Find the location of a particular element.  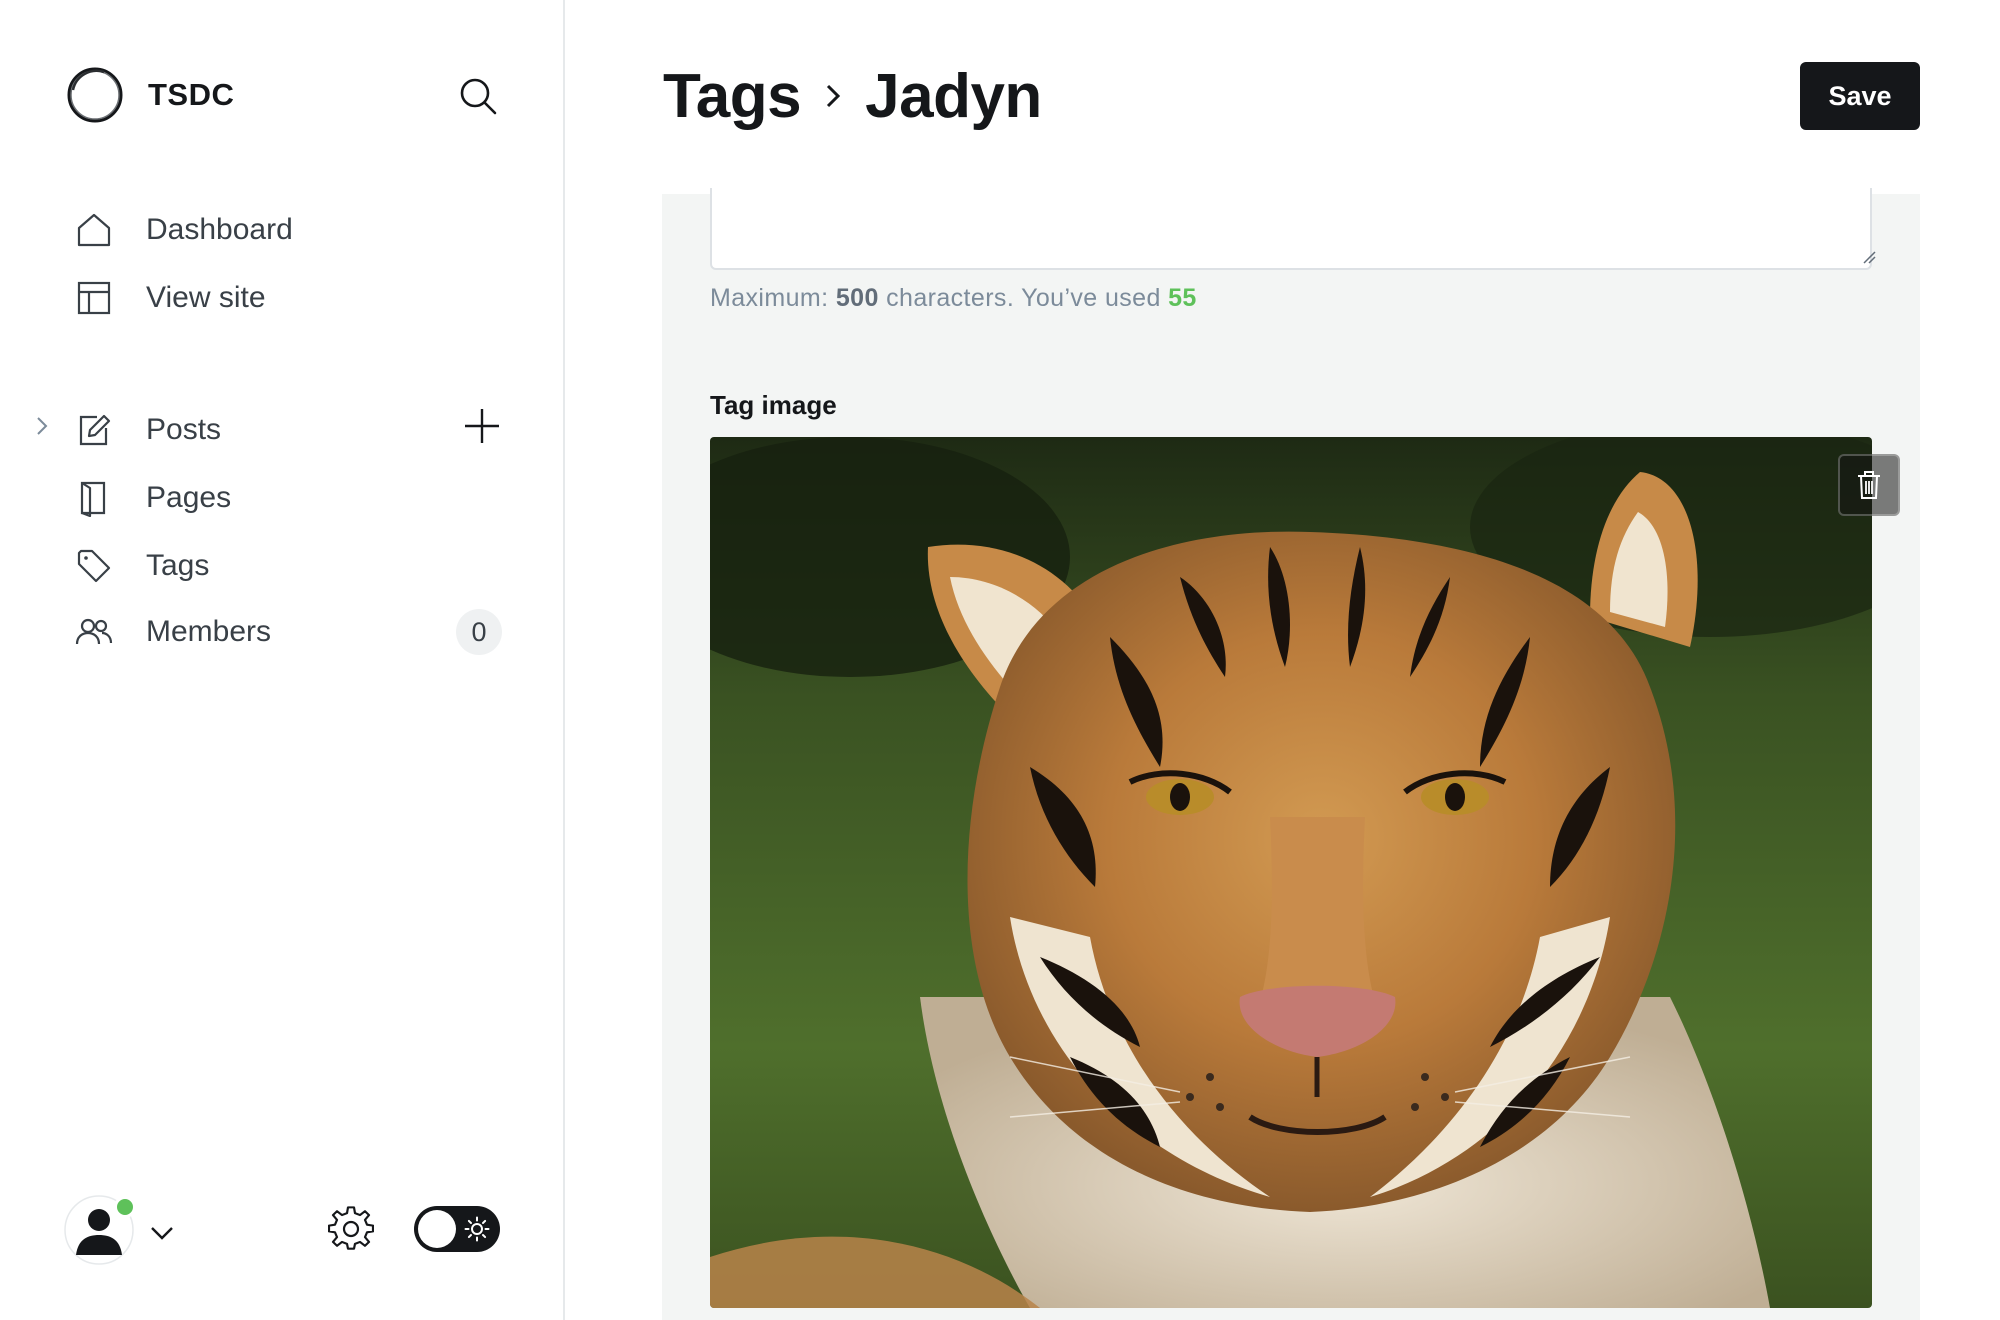

gear-icon is located at coordinates (351, 1229).